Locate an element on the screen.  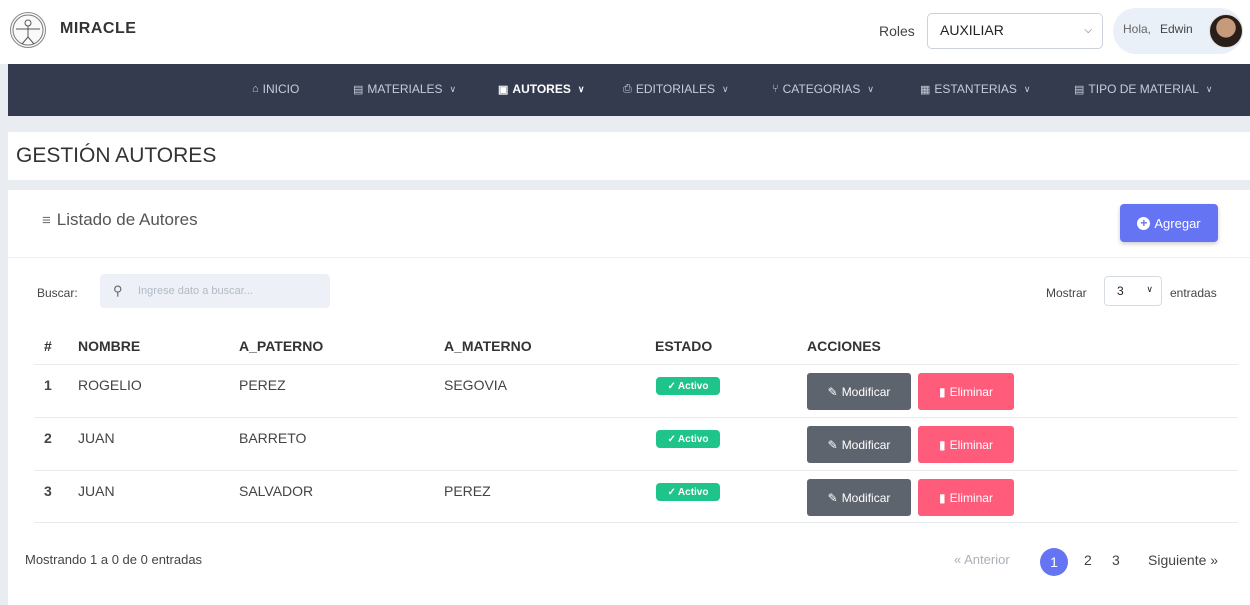
roles-select-value: AUXILIAR is located at coordinates (972, 30).